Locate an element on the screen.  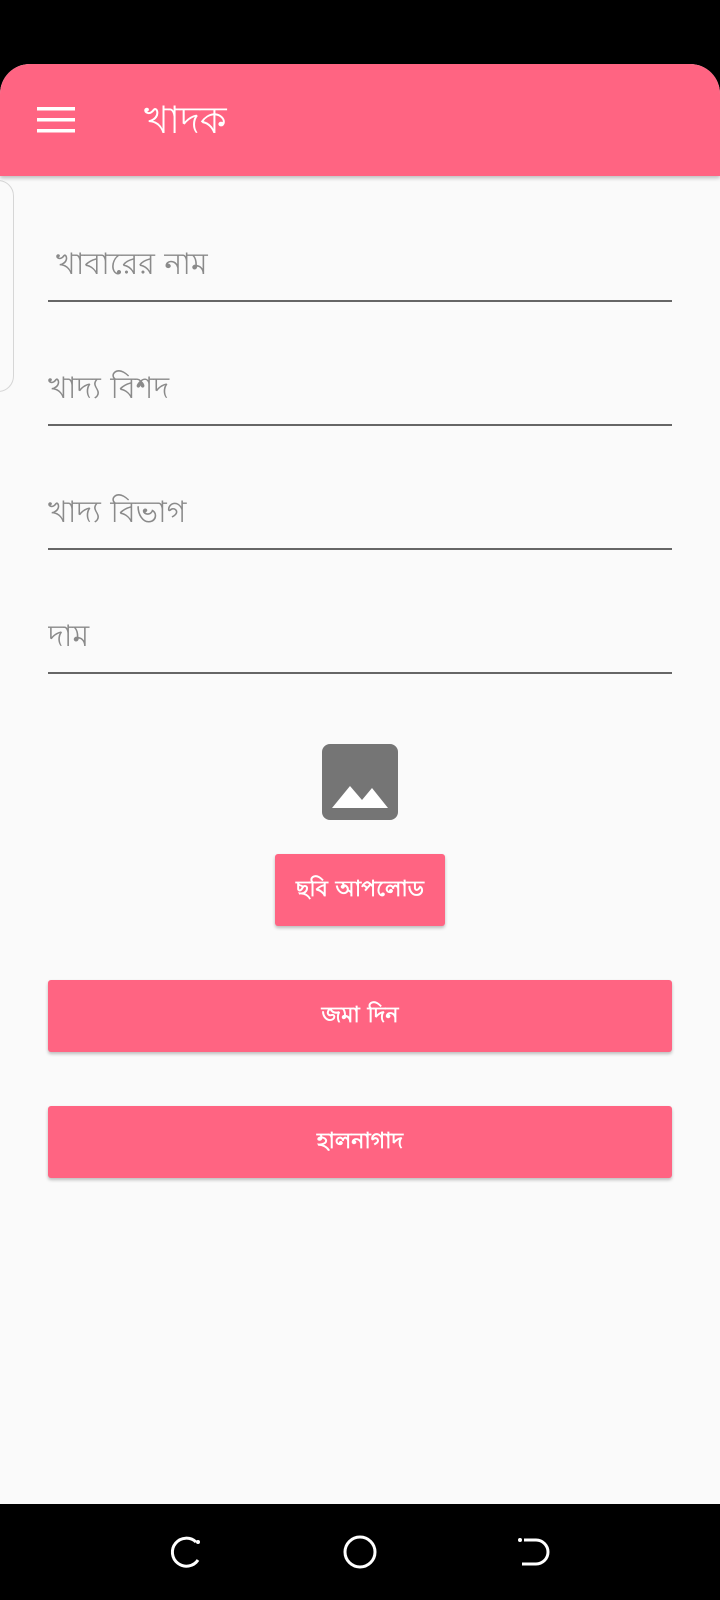
price-input is located at coordinates (360, 642).